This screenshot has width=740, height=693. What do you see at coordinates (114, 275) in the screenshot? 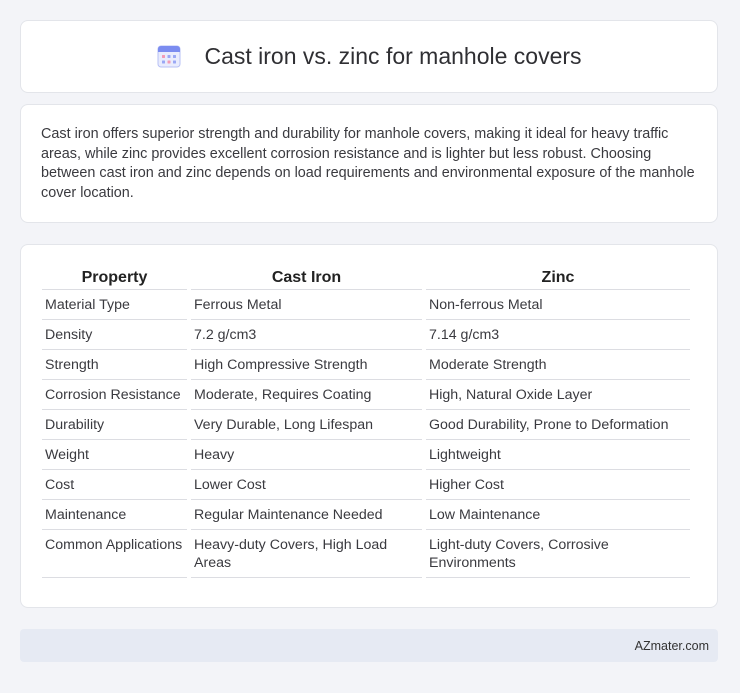
I see `column-header: Property` at bounding box center [114, 275].